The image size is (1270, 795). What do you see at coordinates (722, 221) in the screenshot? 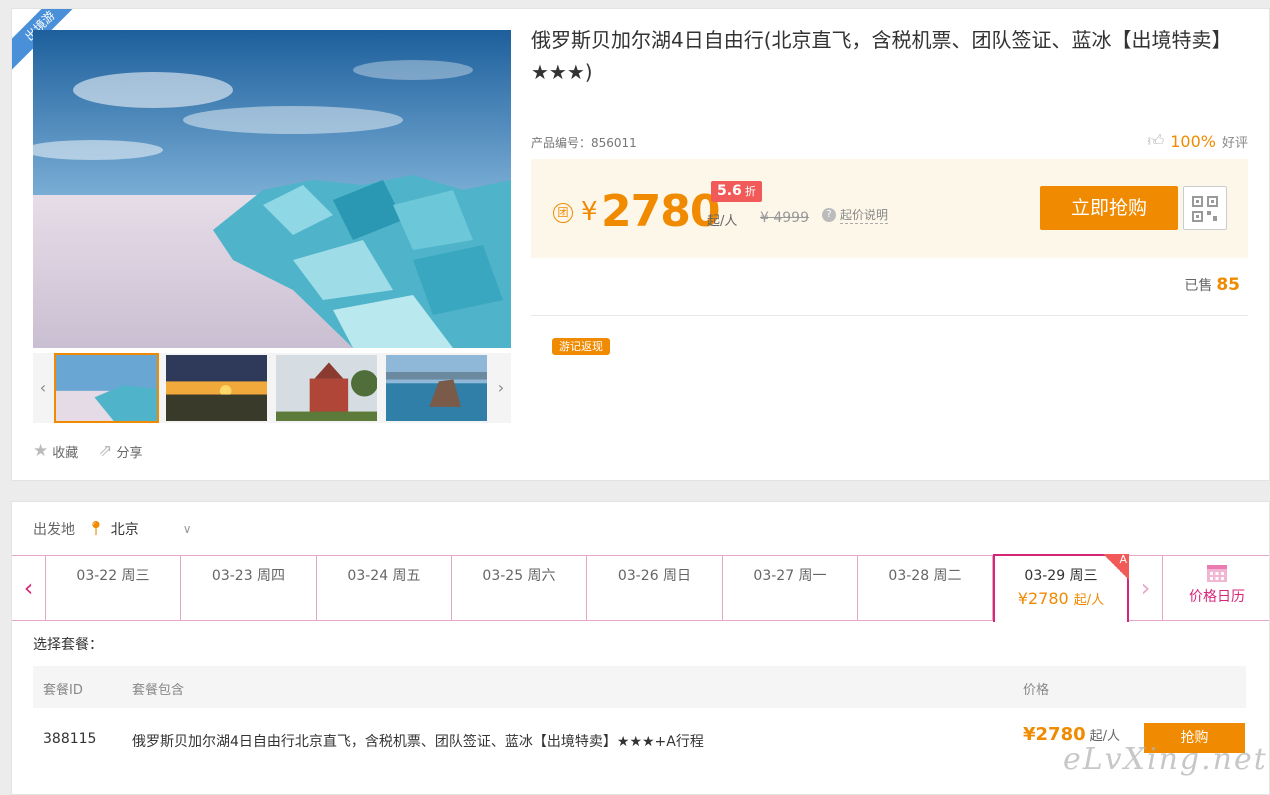
I see `price-per-person: 起/人` at bounding box center [722, 221].